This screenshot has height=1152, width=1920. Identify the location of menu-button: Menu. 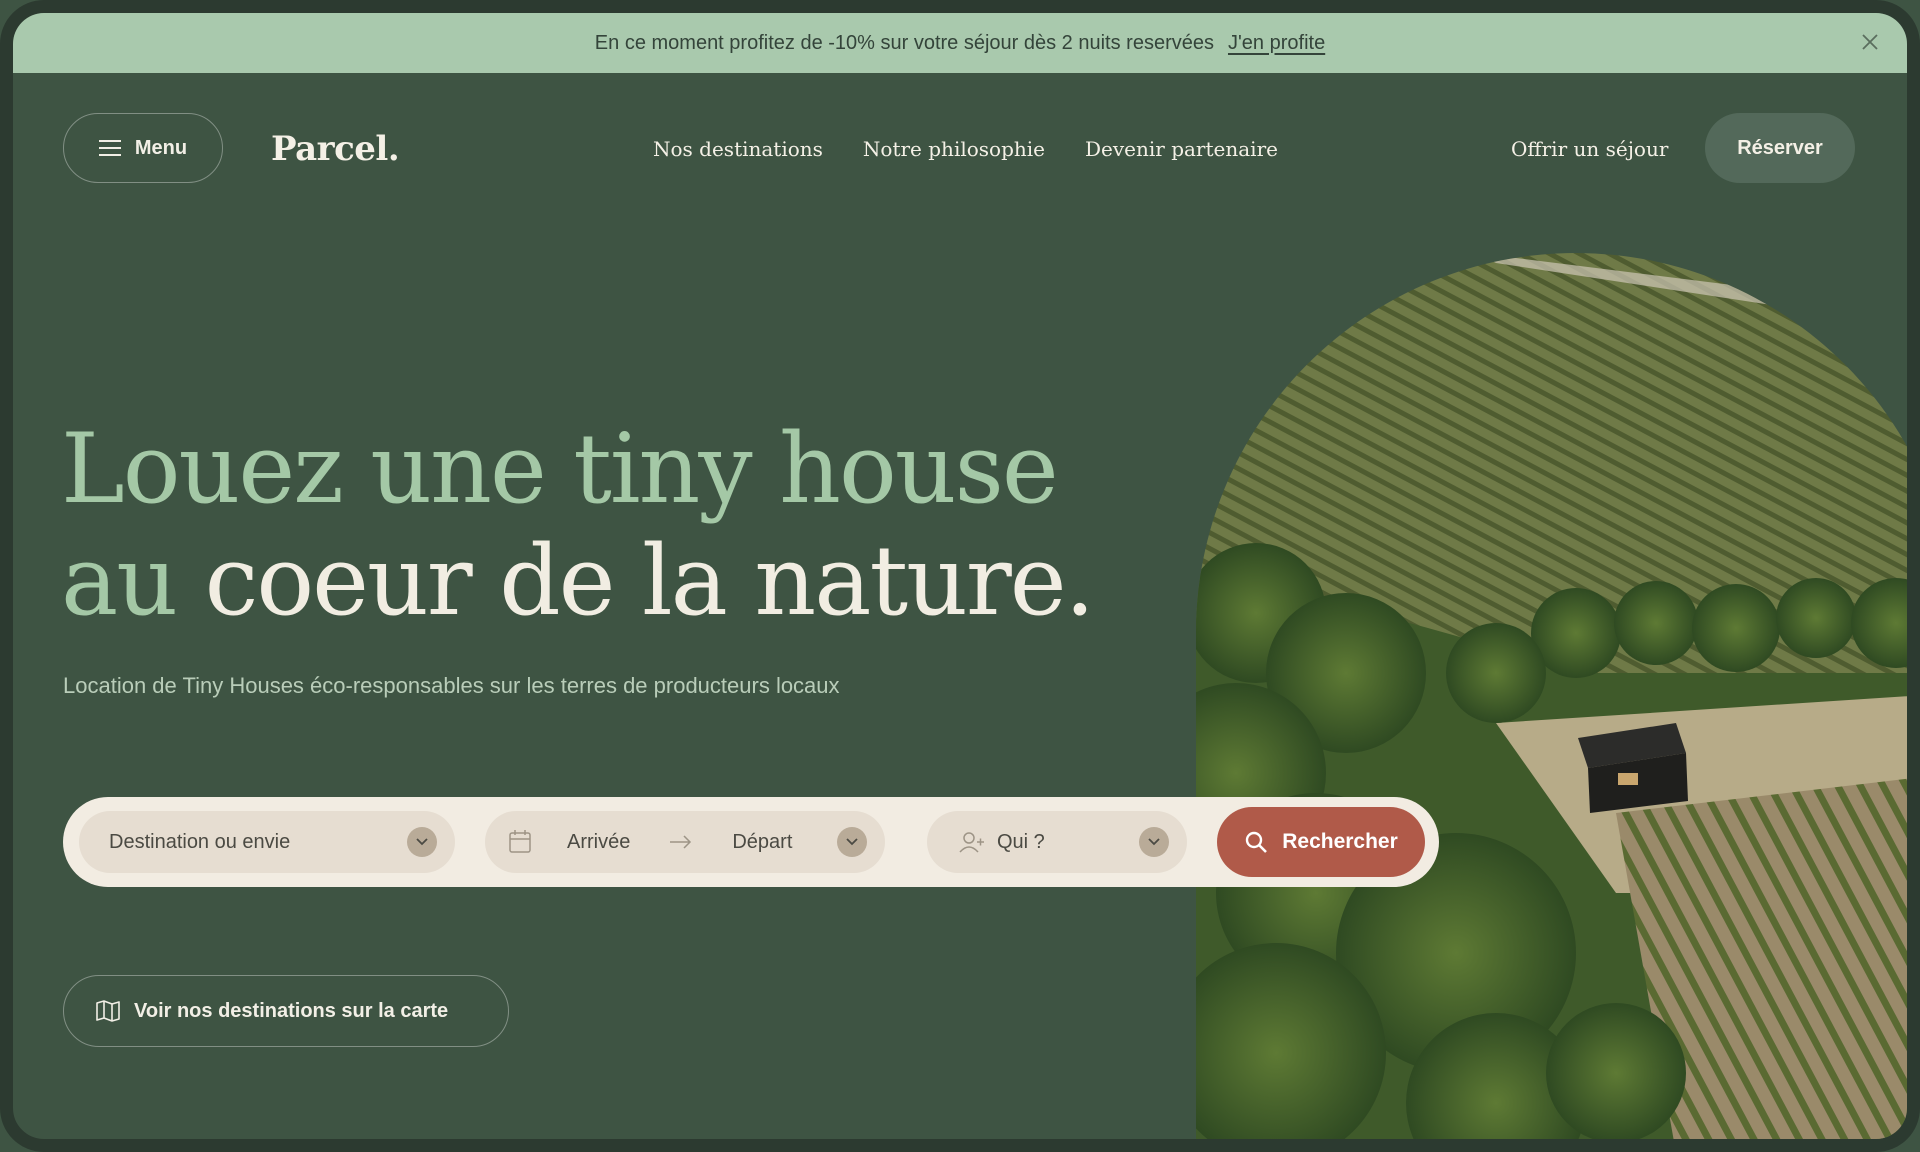
(143, 148).